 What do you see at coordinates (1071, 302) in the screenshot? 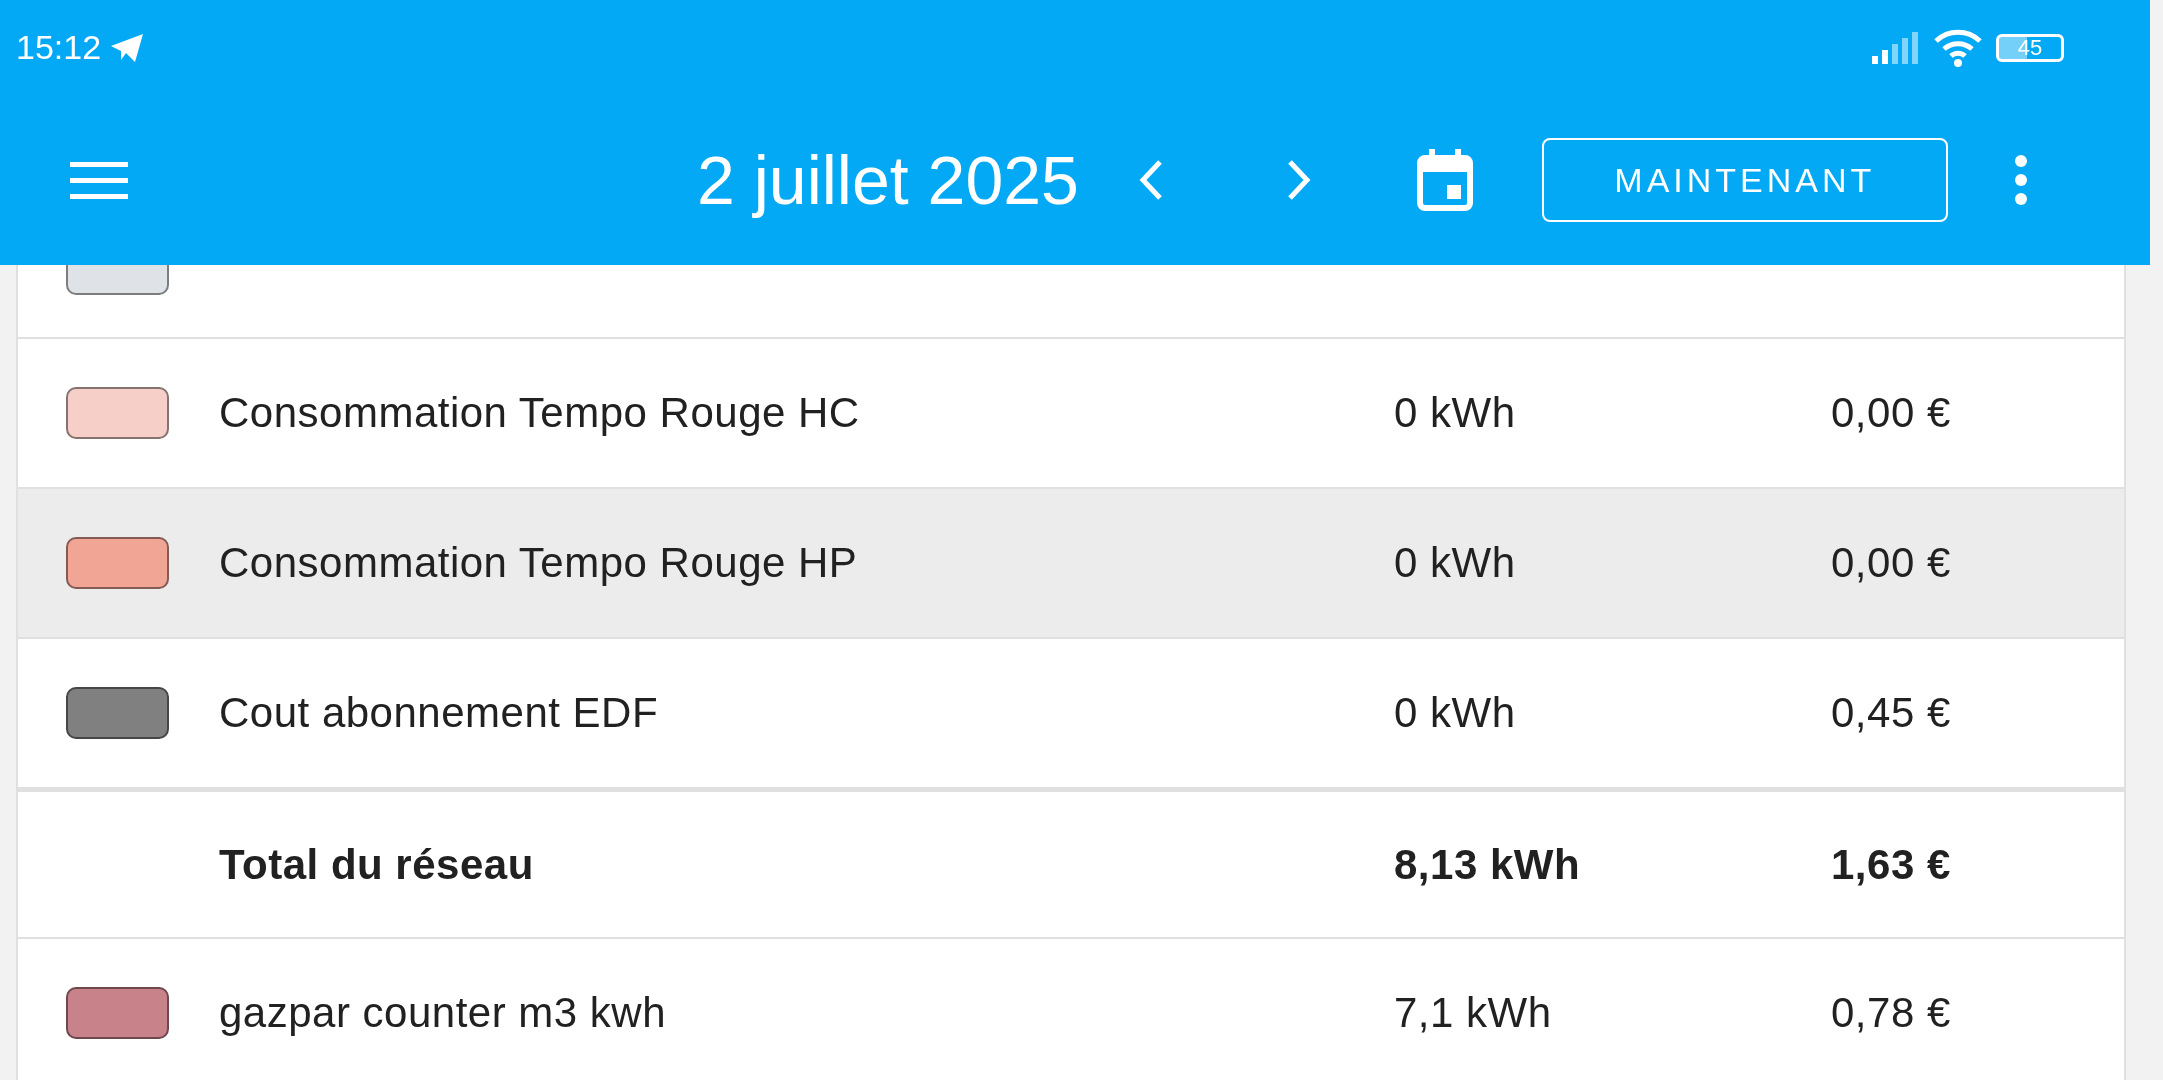
I see `table-row` at bounding box center [1071, 302].